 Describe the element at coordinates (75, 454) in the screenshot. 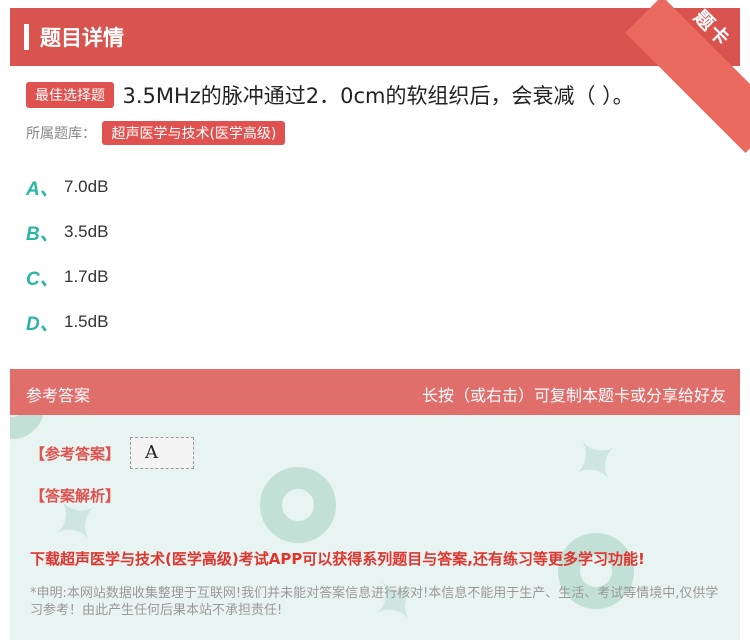

I see `answer-label: 【参考答案】` at that location.